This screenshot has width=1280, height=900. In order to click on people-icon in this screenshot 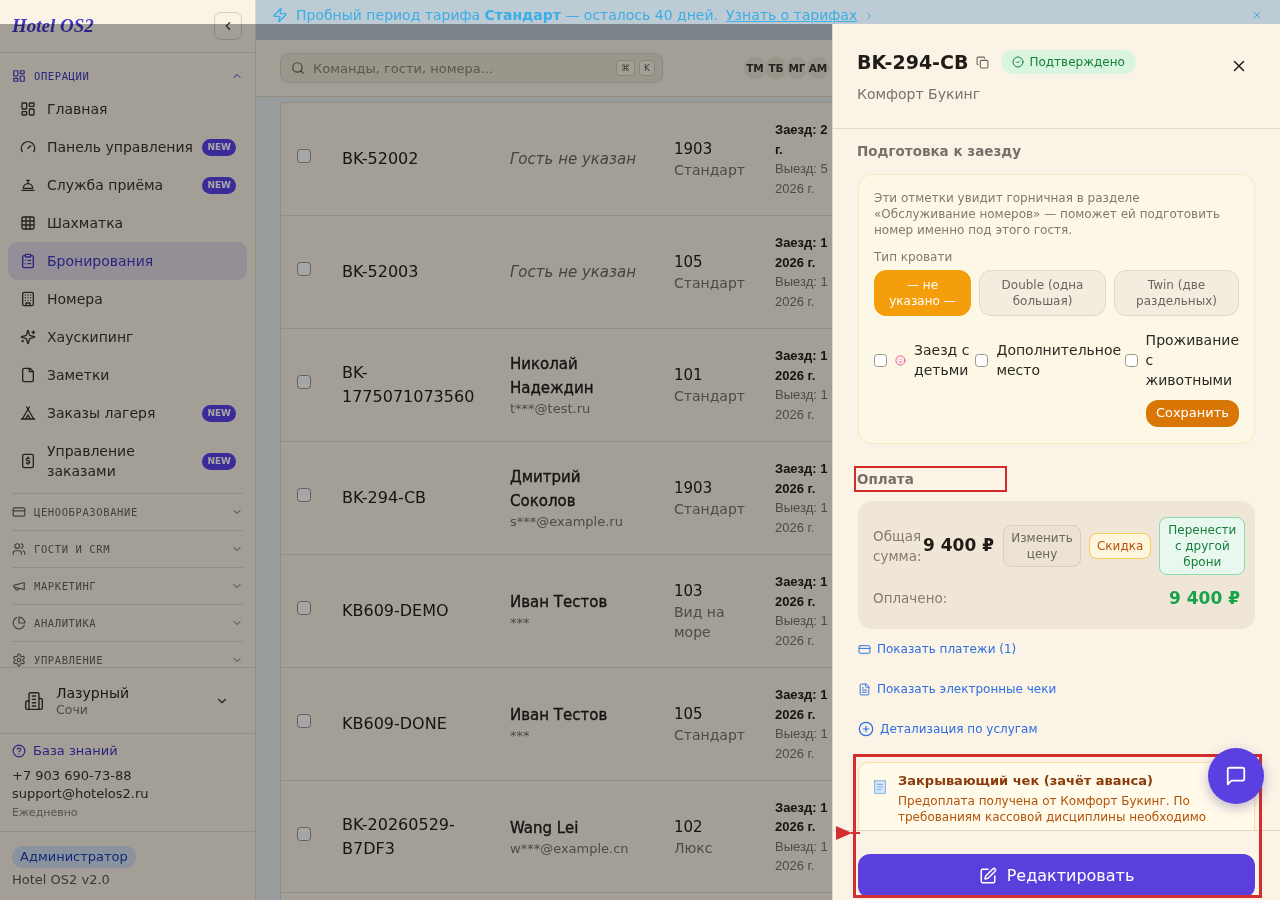, I will do `click(19, 549)`.